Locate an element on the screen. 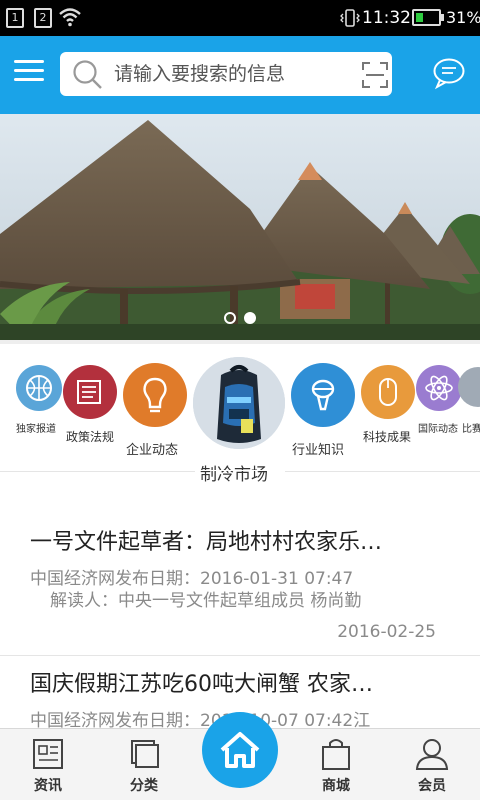 Image resolution: width=480 pixels, height=800 pixels. home-icon is located at coordinates (240, 750).